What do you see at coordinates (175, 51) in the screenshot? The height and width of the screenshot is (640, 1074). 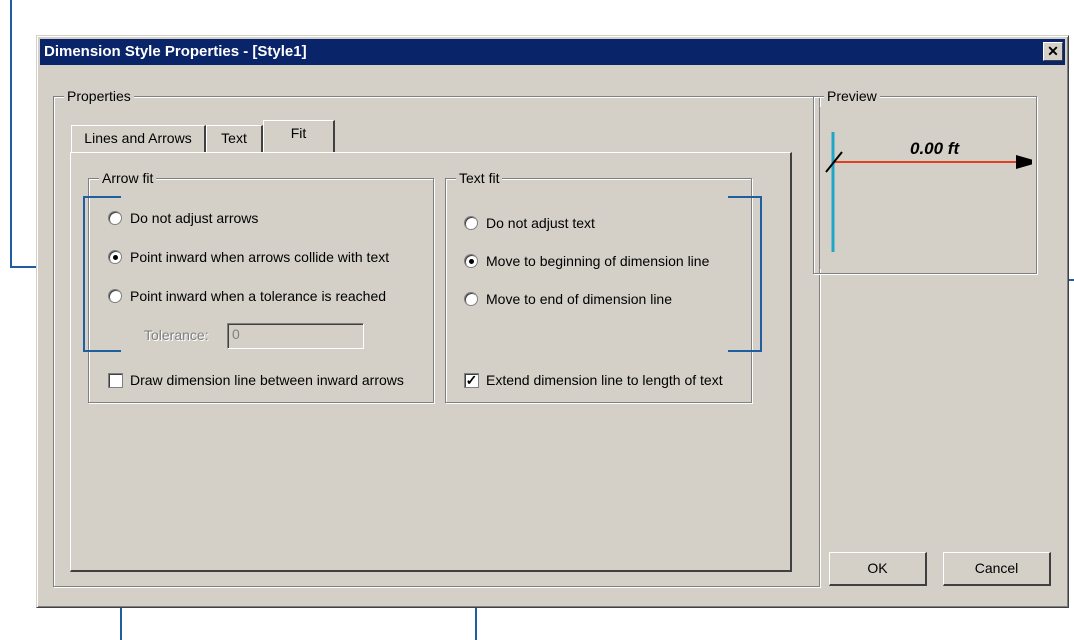 I see `dialog-title: Dimension Style Properties - [Style1]` at bounding box center [175, 51].